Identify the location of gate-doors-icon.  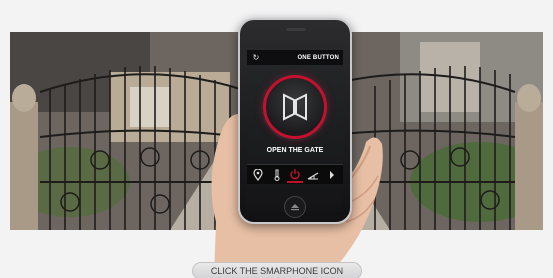
(295, 107).